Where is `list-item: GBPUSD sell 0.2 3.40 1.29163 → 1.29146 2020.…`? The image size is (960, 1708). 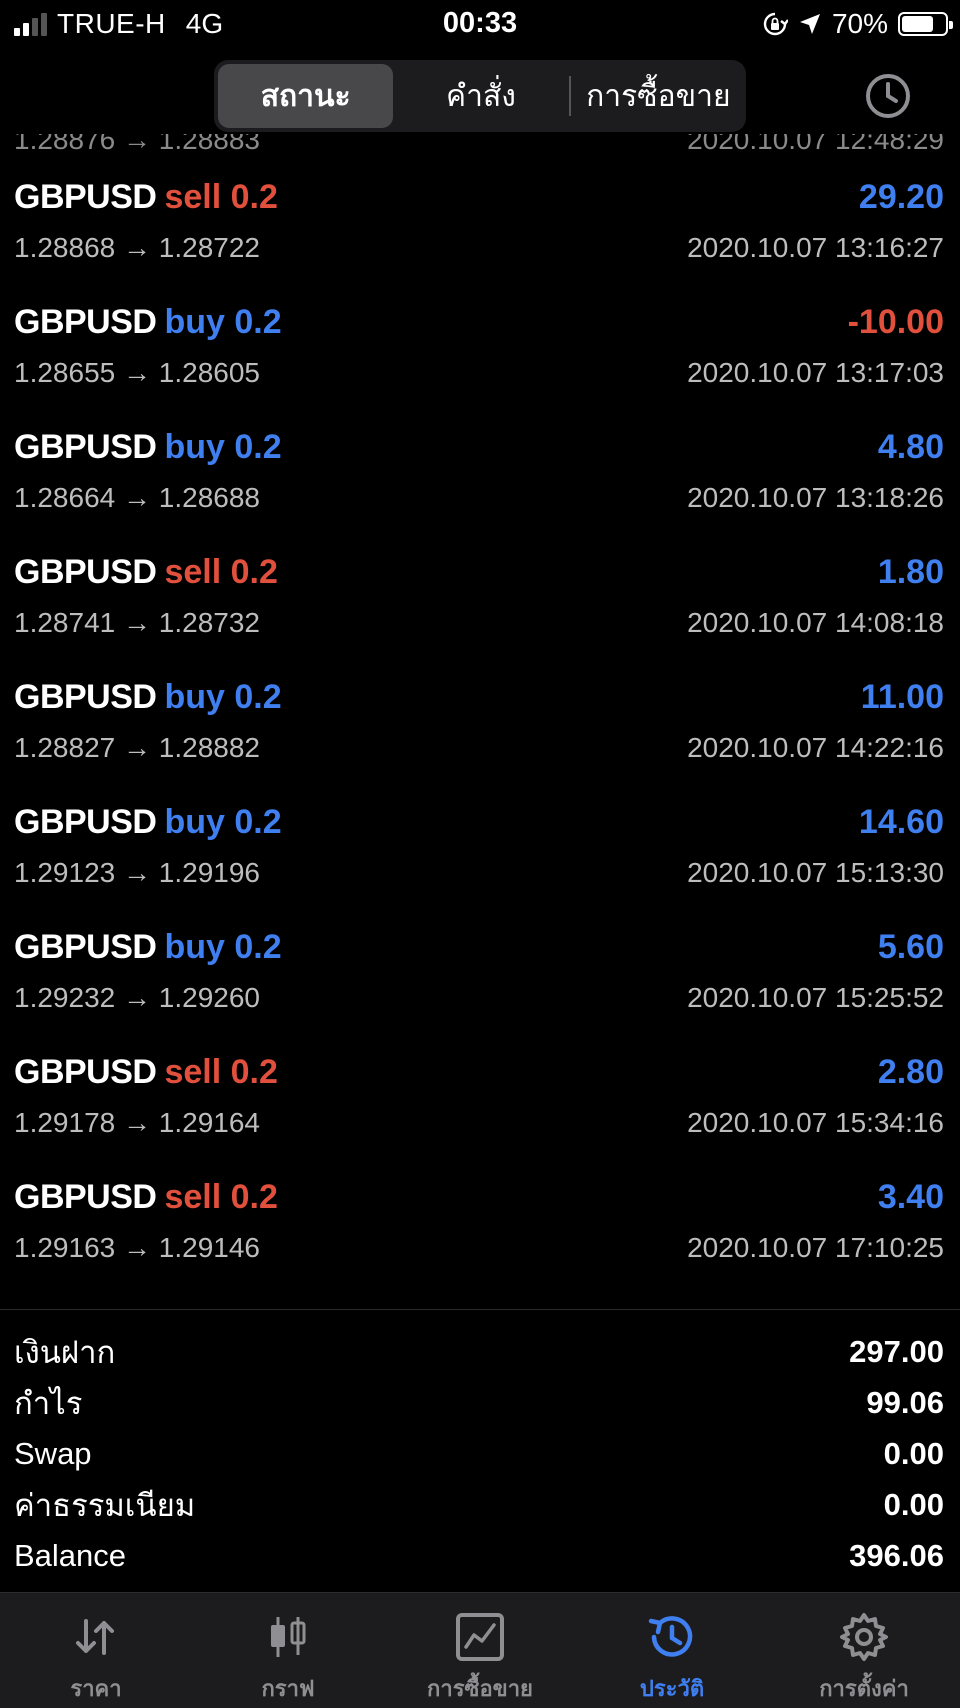 list-item: GBPUSD sell 0.2 3.40 1.29163 → 1.29146 2020.… is located at coordinates (480, 1224).